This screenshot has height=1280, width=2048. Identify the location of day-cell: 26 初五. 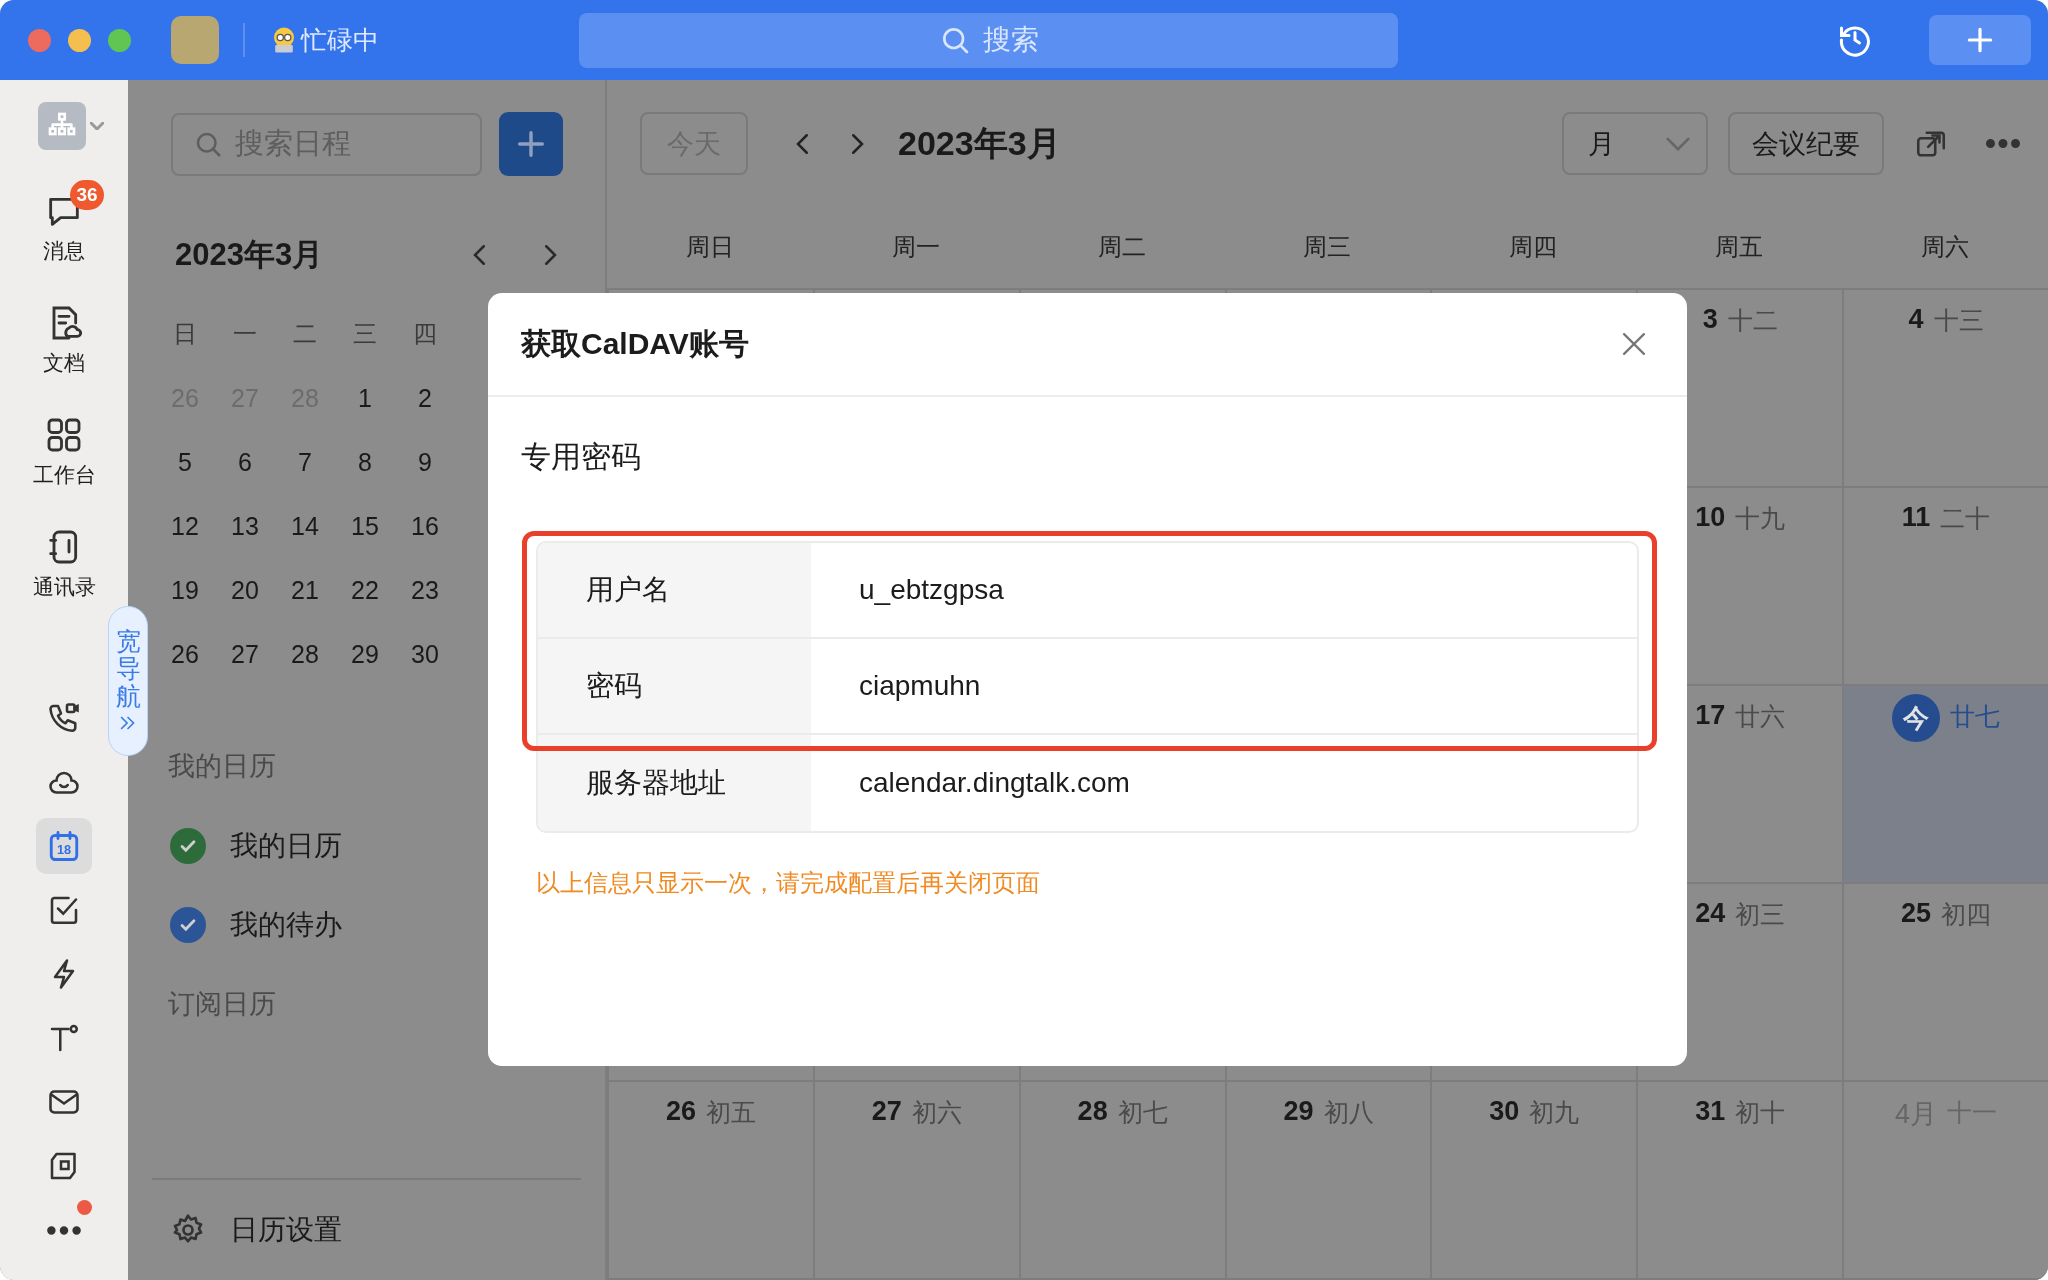
(710, 1181).